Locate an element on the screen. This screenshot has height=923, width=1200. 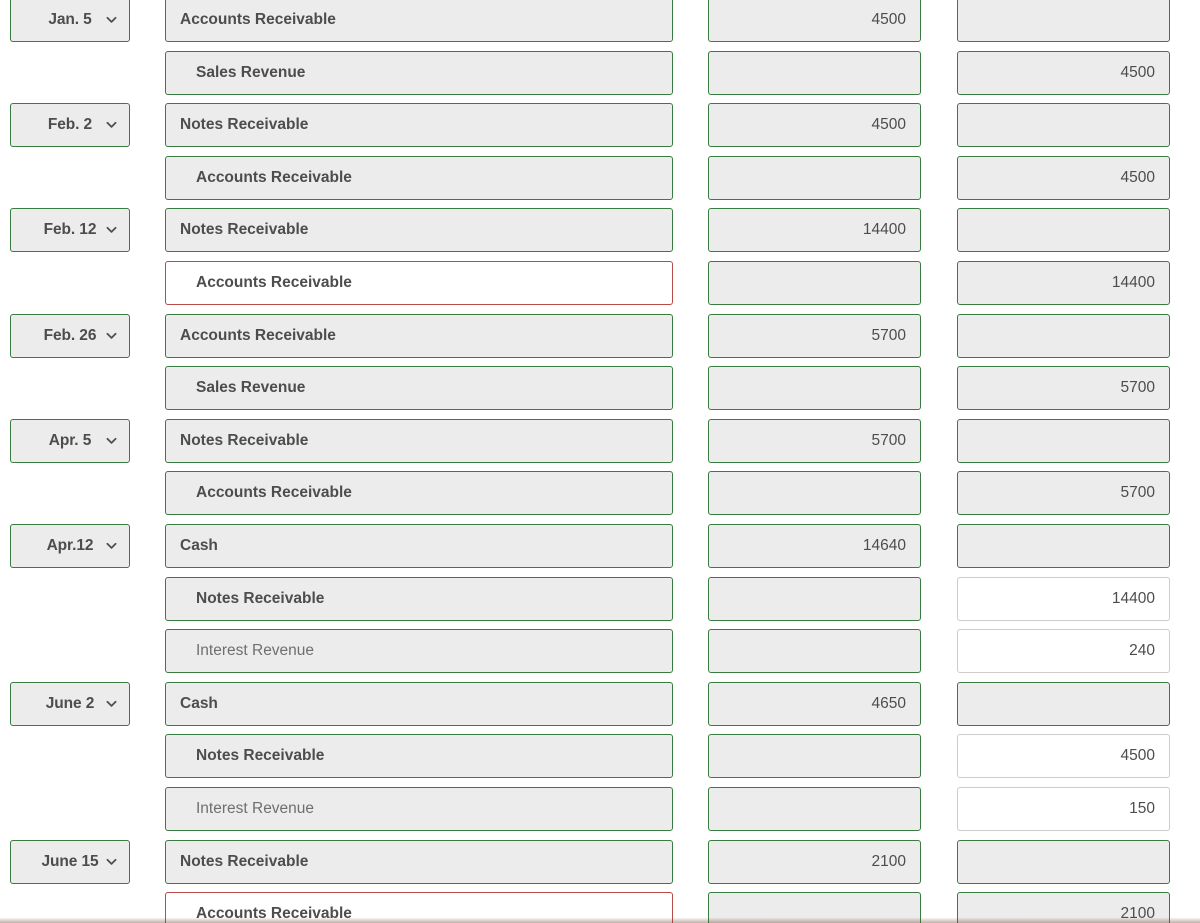
credit-input: 150 is located at coordinates (1063, 808).